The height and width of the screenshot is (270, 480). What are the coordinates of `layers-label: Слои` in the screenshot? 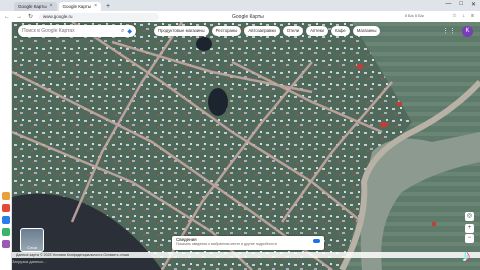 It's located at (32, 247).